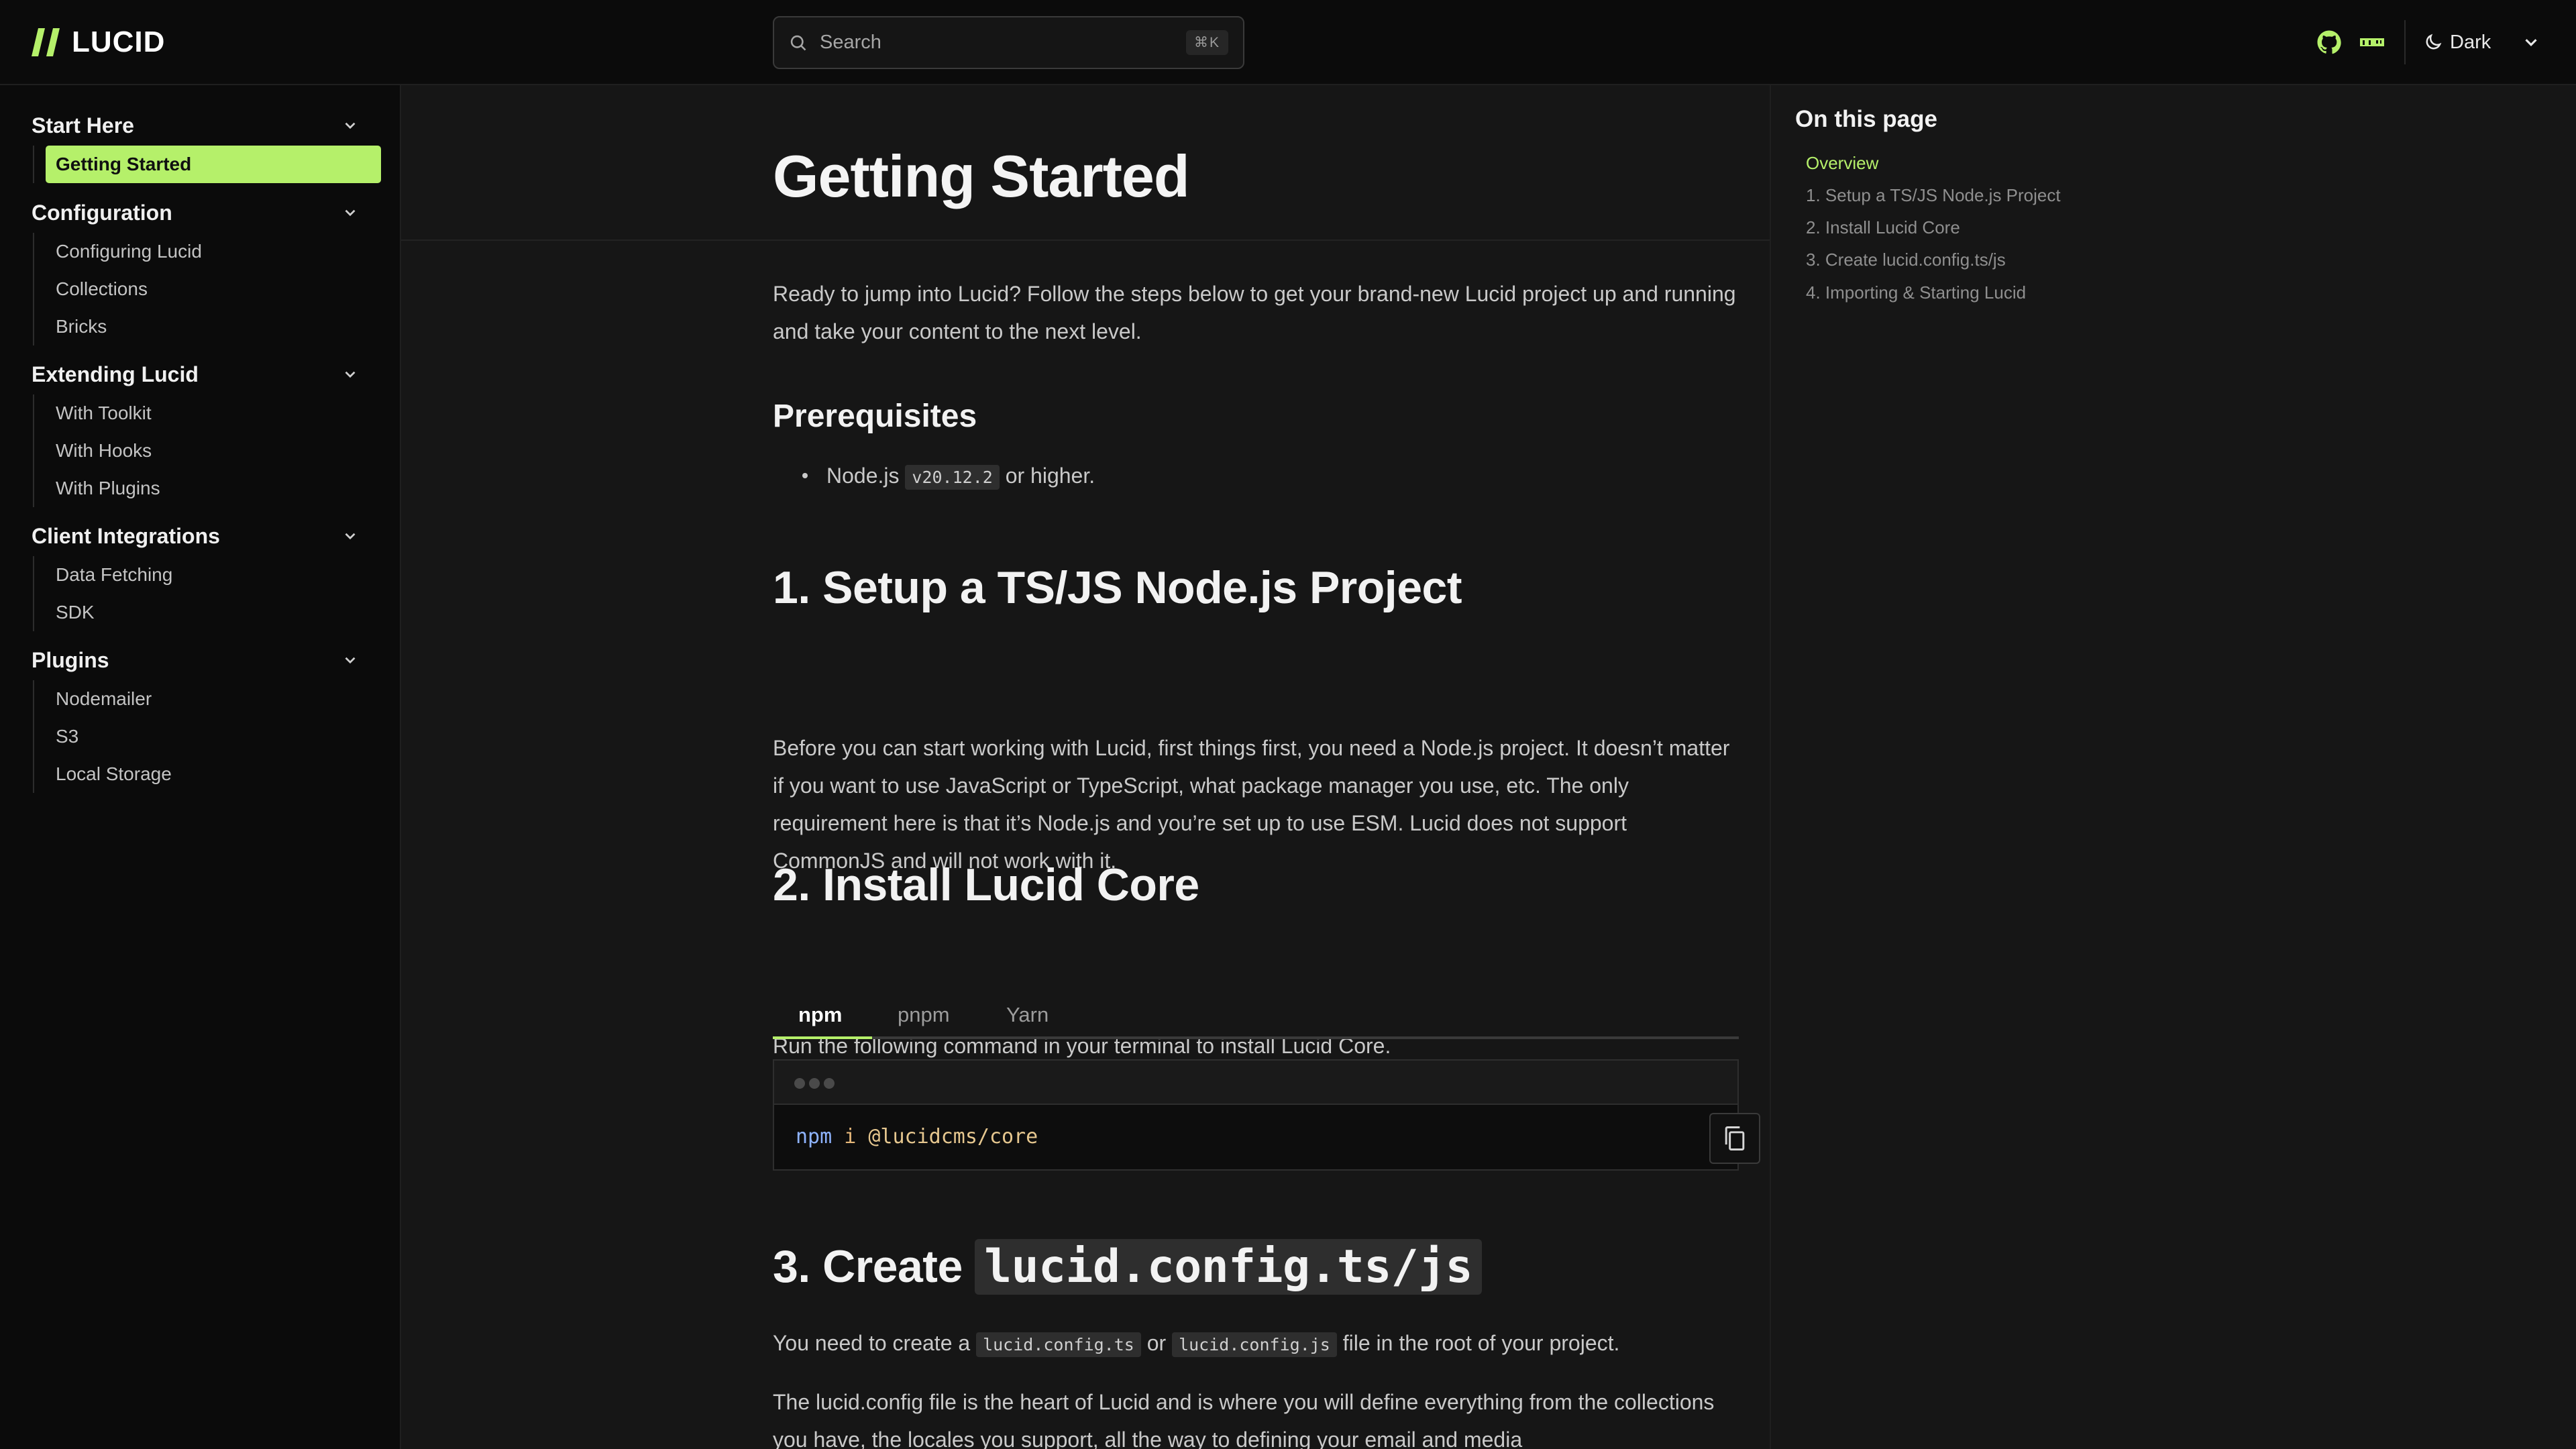  Describe the element at coordinates (1156, 1343) in the screenshot. I see `step3-text-mid: or` at that location.